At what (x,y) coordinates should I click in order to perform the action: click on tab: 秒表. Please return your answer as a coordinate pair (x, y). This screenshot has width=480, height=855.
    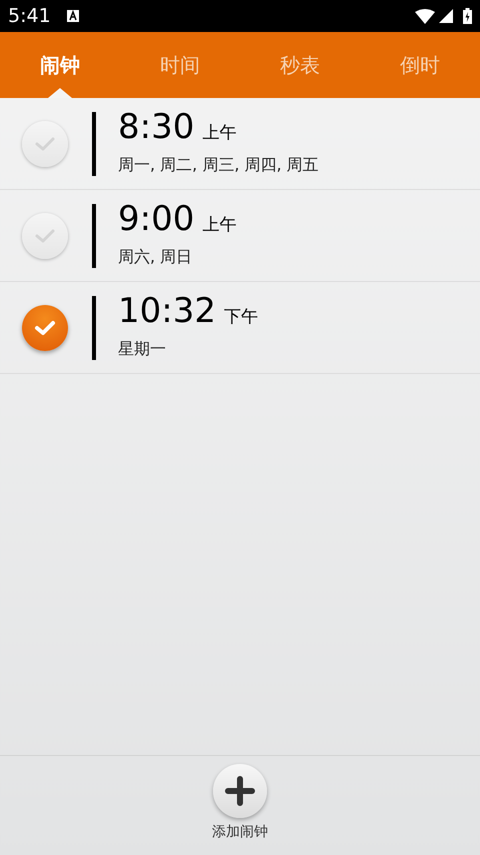
    Looking at the image, I should click on (300, 65).